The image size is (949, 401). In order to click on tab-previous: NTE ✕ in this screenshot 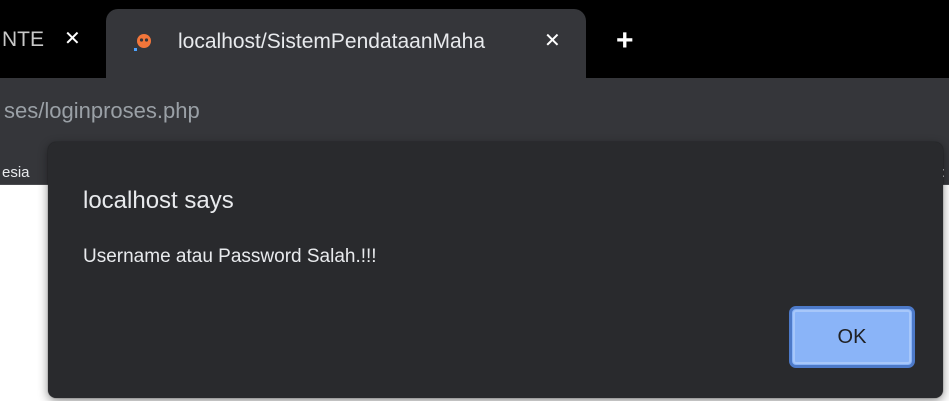, I will do `click(50, 40)`.